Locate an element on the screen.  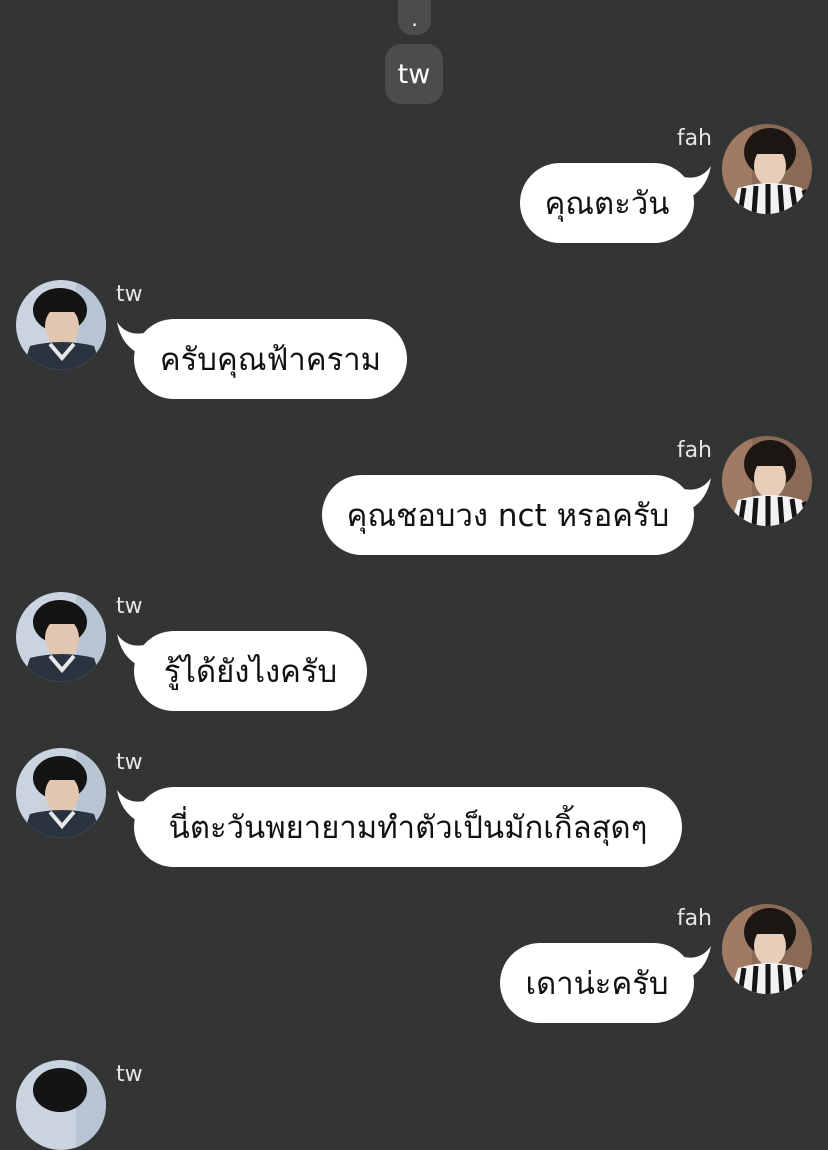
system-marker-text: . is located at coordinates (414, 19).